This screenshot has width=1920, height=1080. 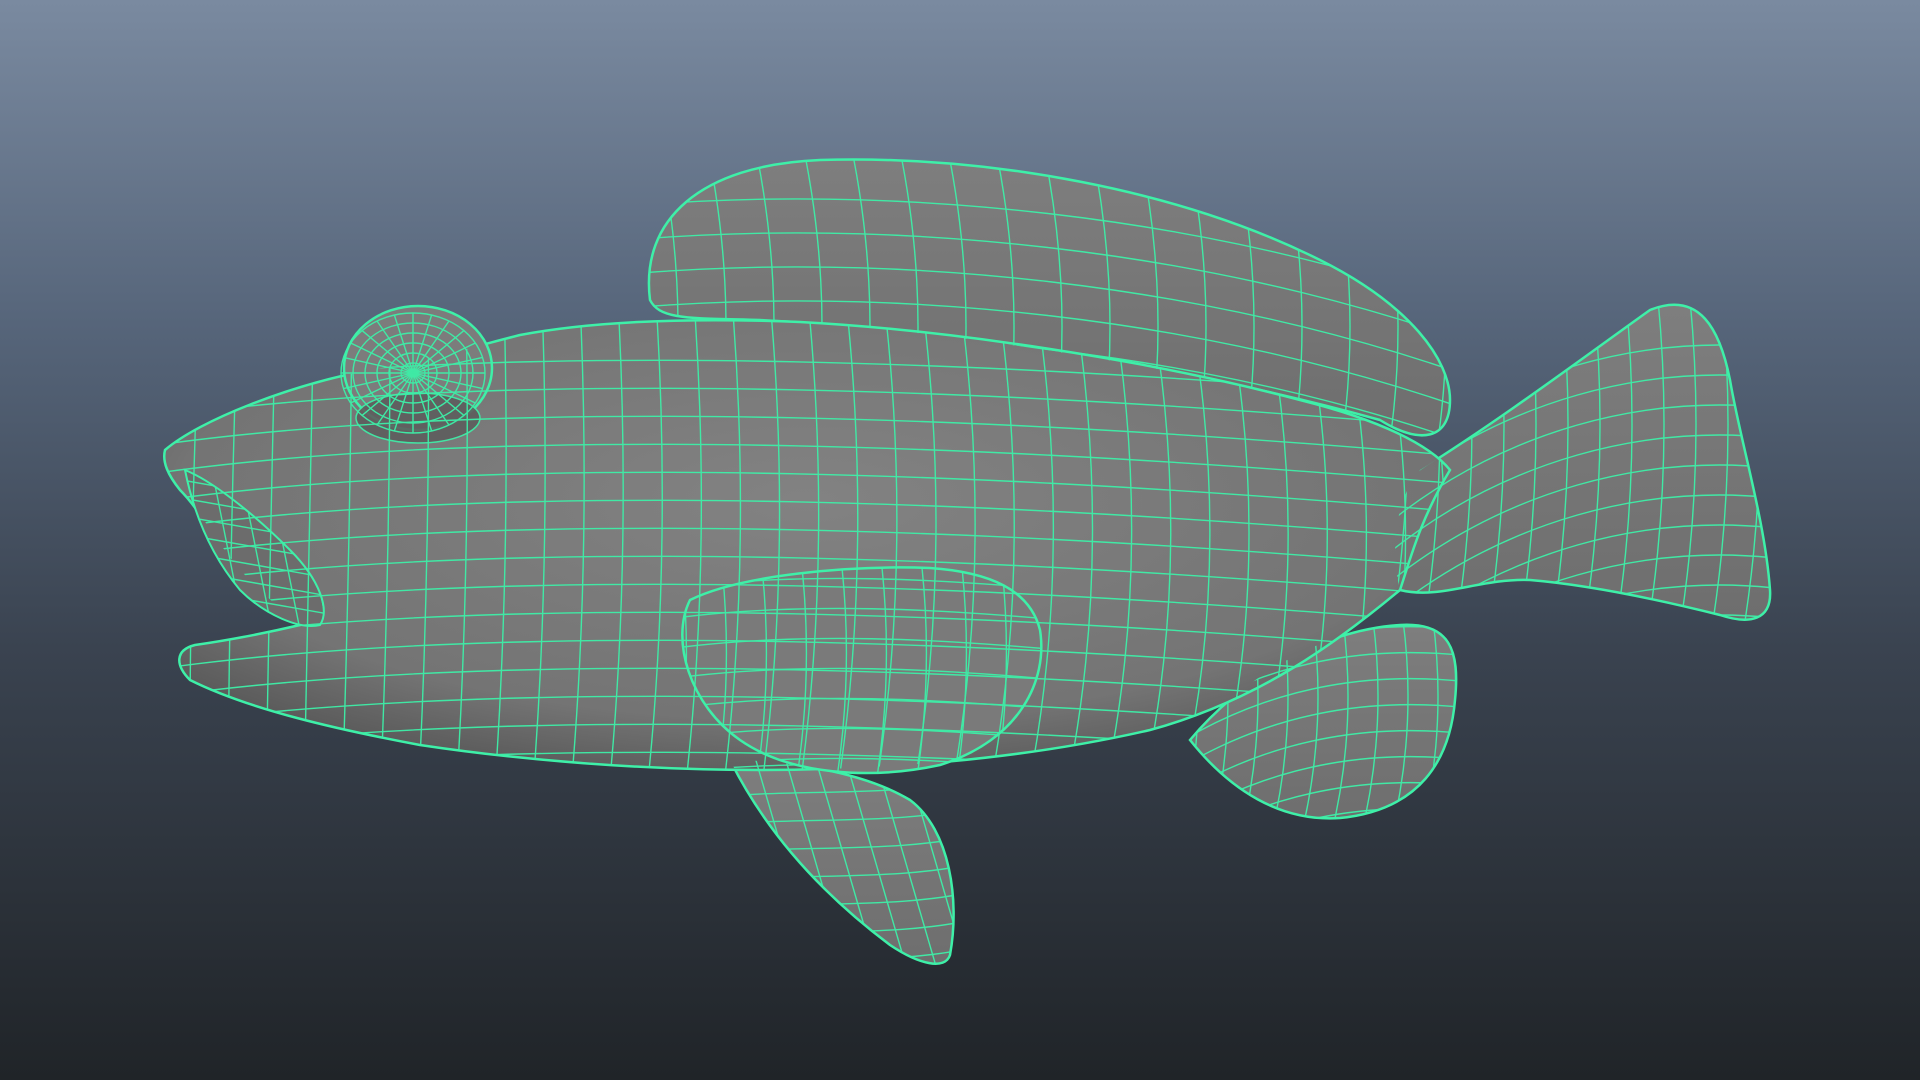 What do you see at coordinates (413, 373) in the screenshot?
I see `eye-wireframe` at bounding box center [413, 373].